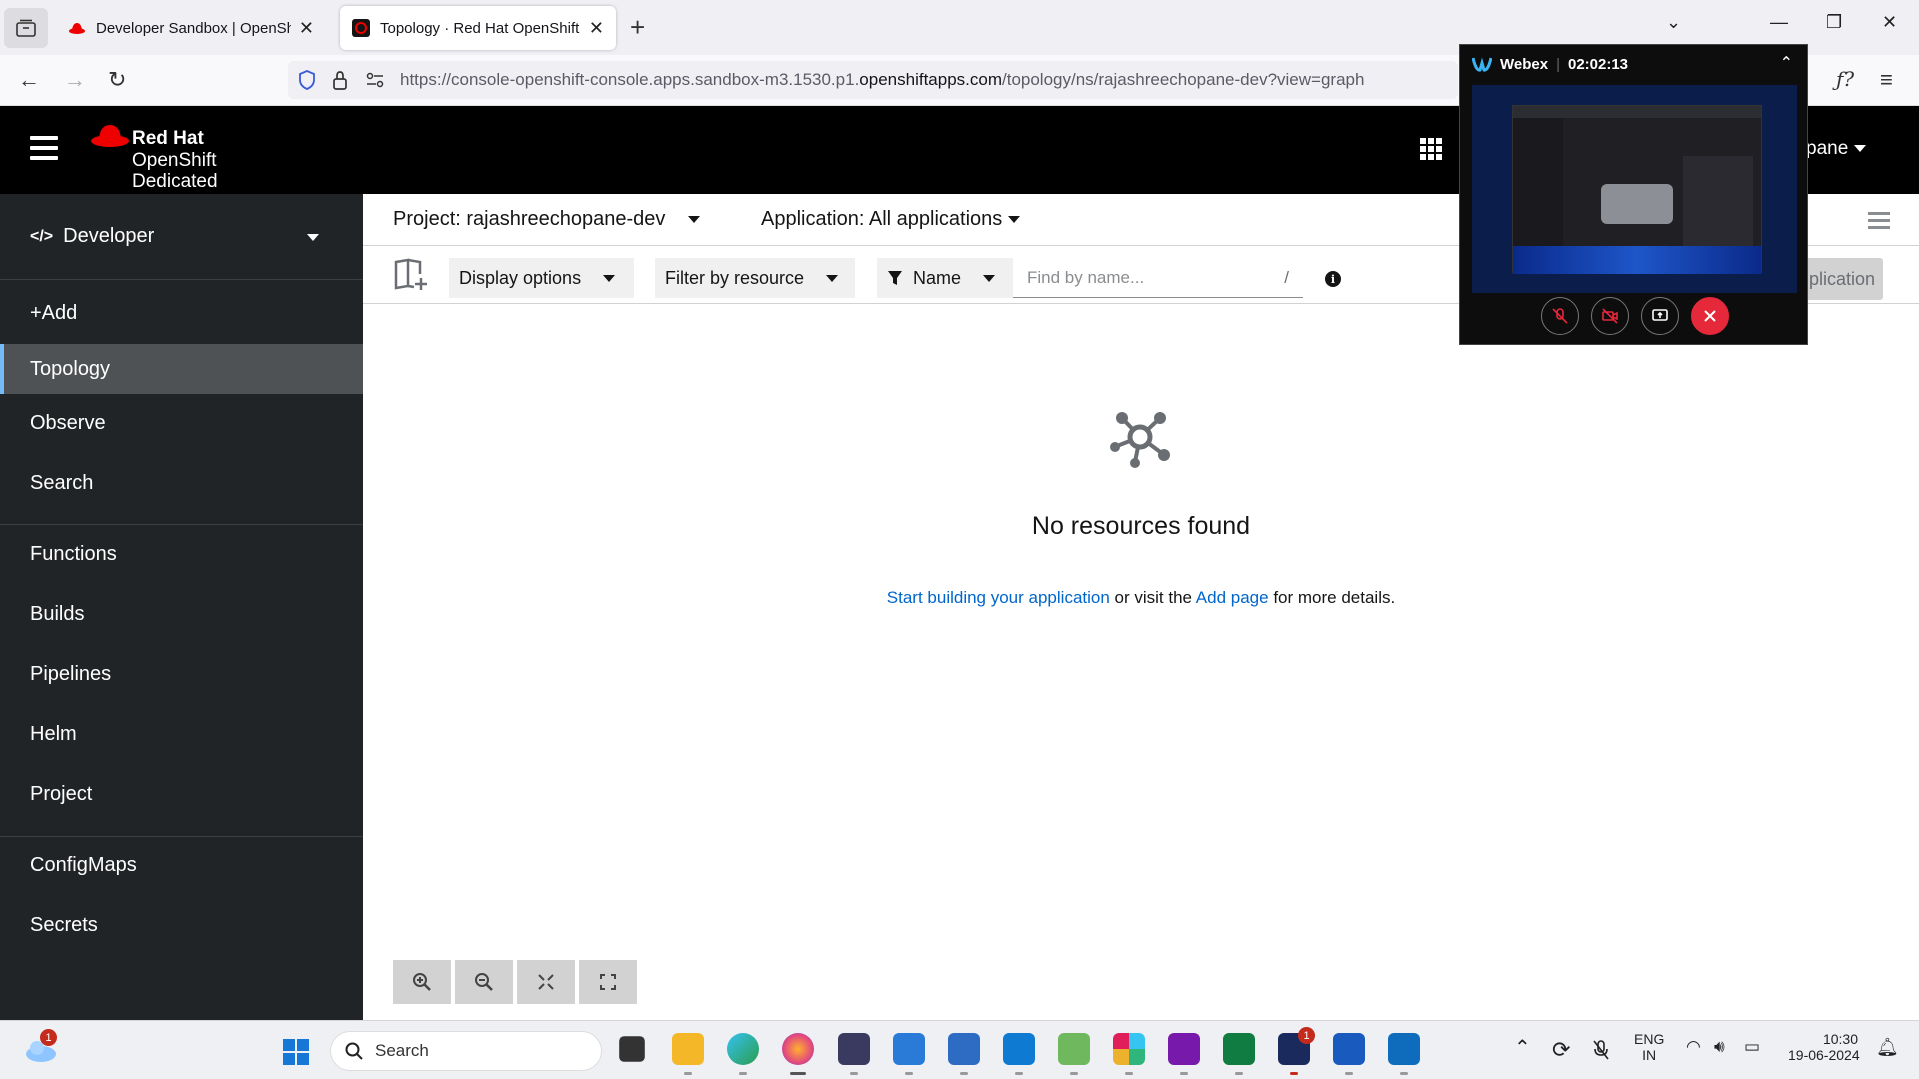  What do you see at coordinates (1845, 79) in the screenshot?
I see `formula-icon: ƒ?` at bounding box center [1845, 79].